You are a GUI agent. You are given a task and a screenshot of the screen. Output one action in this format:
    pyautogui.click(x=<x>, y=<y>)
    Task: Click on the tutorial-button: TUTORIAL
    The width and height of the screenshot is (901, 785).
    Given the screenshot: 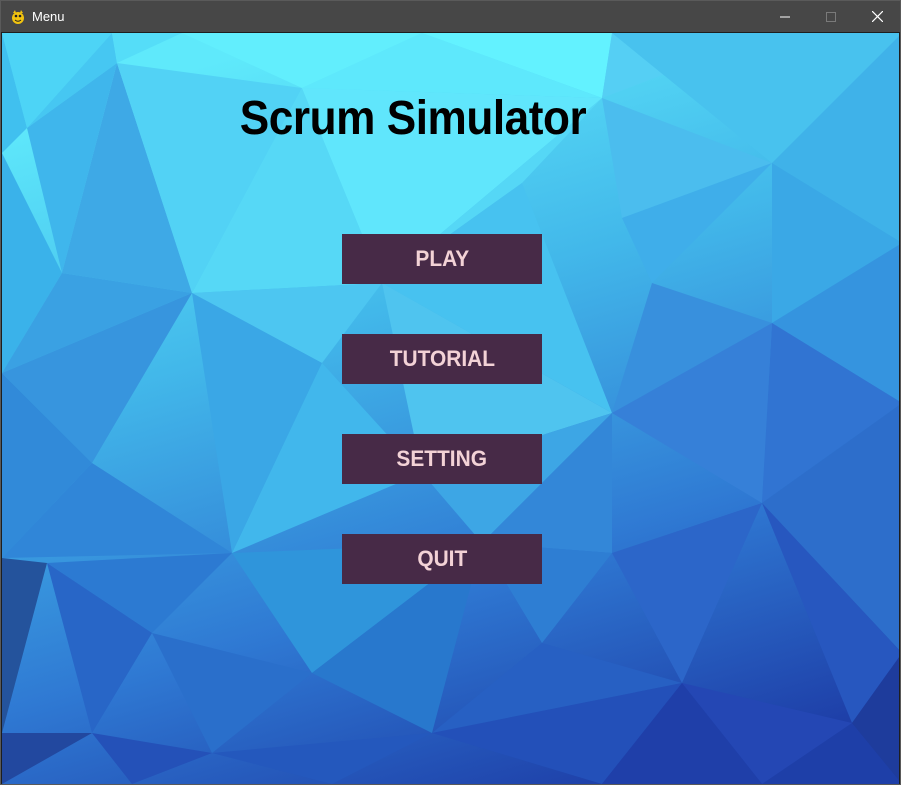 What is the action you would take?
    pyautogui.click(x=442, y=359)
    